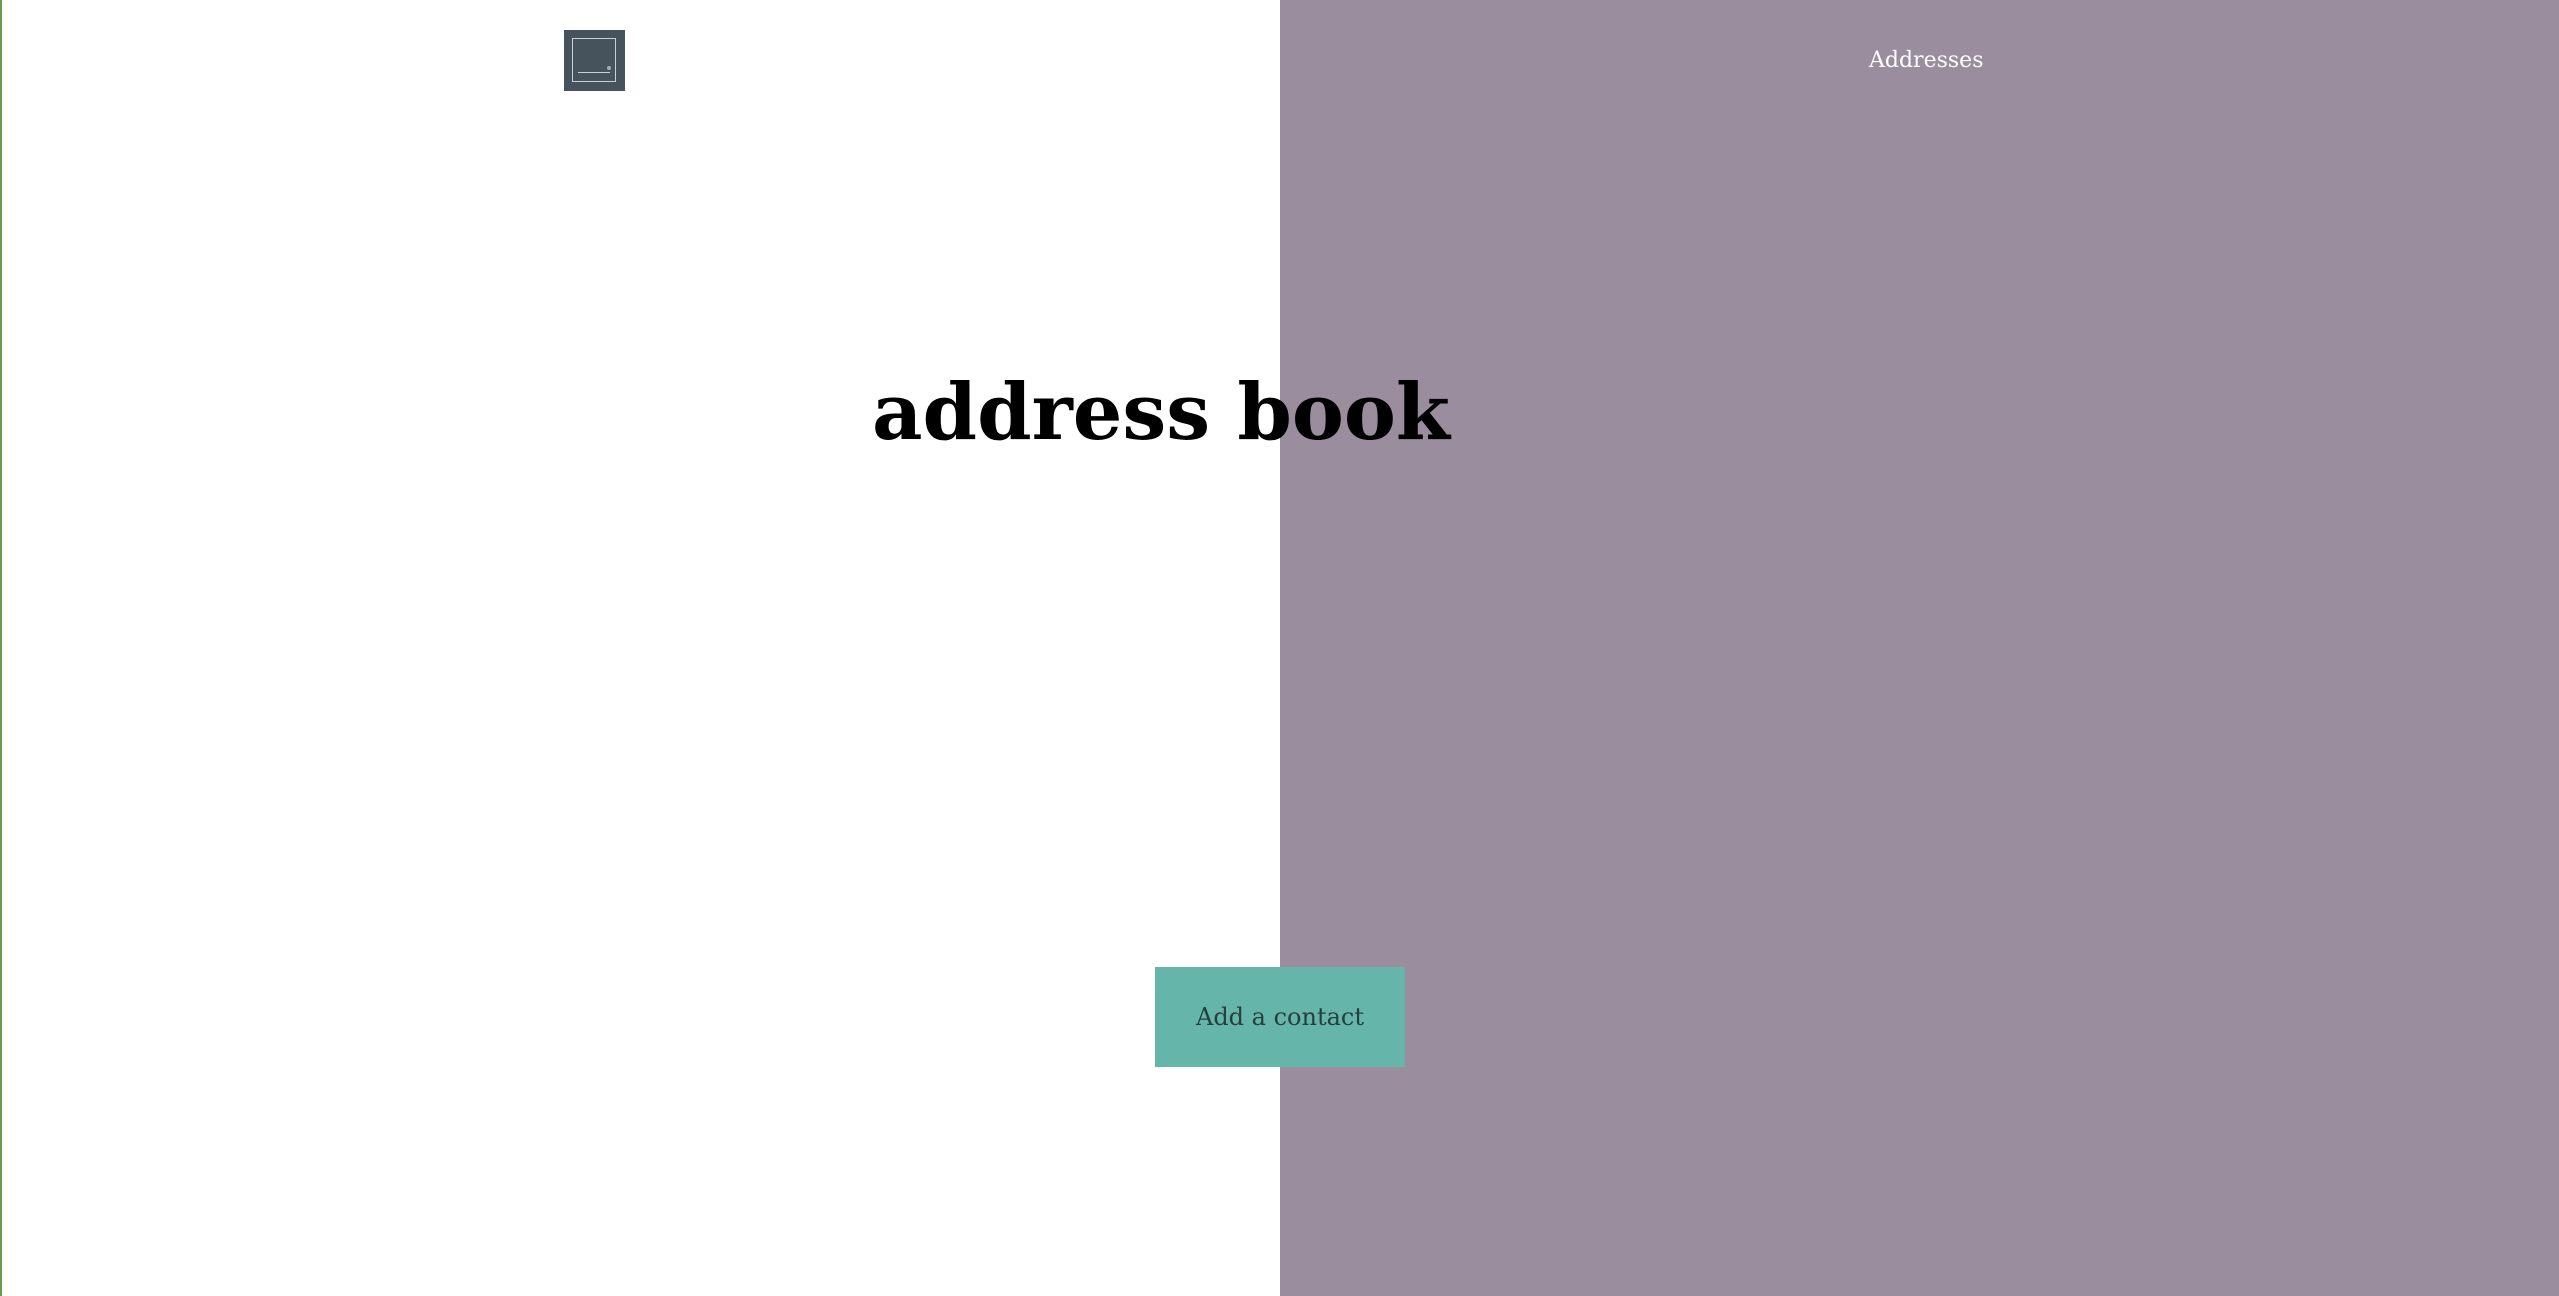 The image size is (2559, 1296). What do you see at coordinates (1280, 1017) in the screenshot?
I see `add-contact-button: Add a contact` at bounding box center [1280, 1017].